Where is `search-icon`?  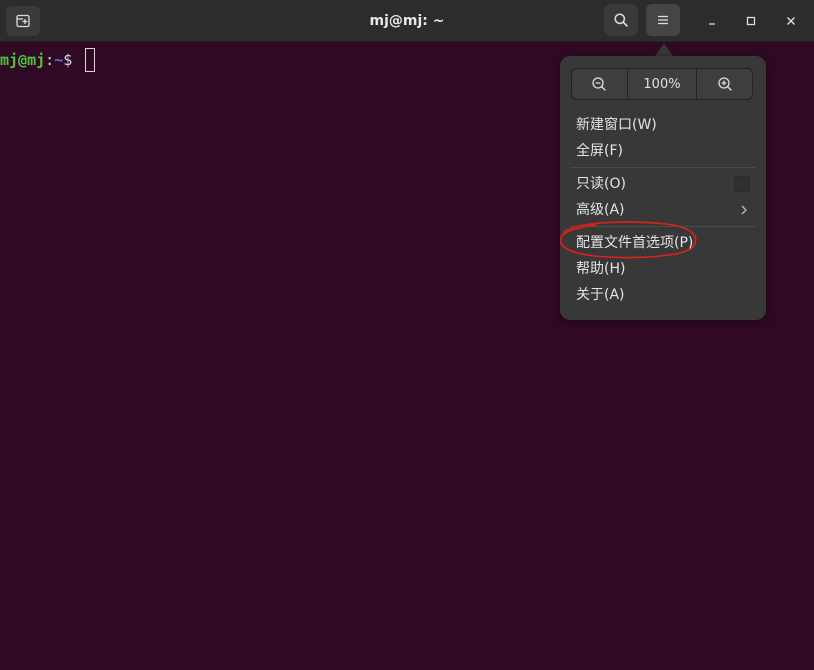
search-icon is located at coordinates (621, 20).